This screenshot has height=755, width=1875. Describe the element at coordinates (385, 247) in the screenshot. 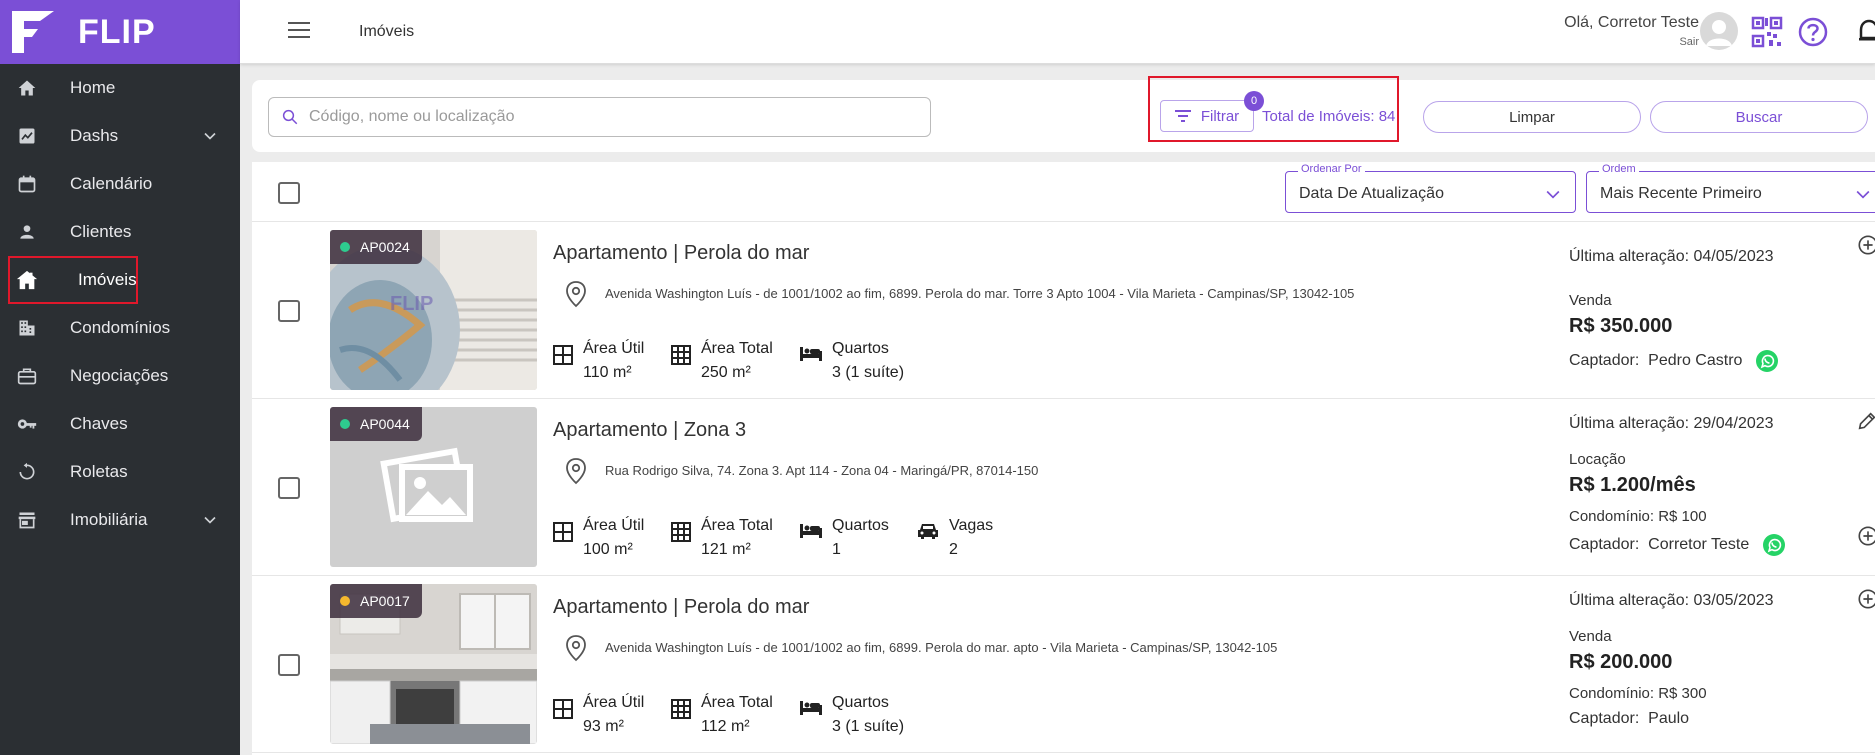

I see `listing-code: AP0024` at that location.